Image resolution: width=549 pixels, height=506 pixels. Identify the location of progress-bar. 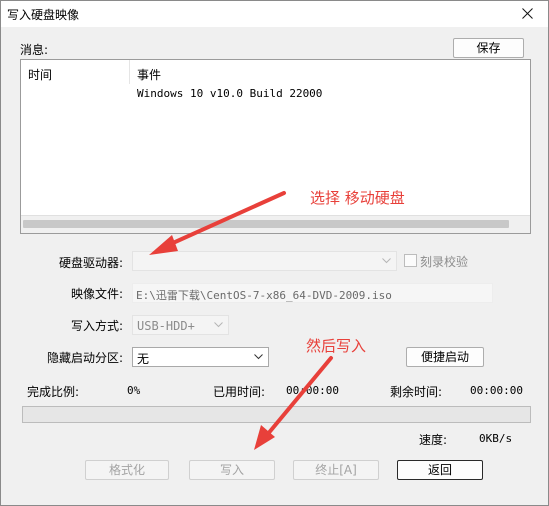
(276, 414).